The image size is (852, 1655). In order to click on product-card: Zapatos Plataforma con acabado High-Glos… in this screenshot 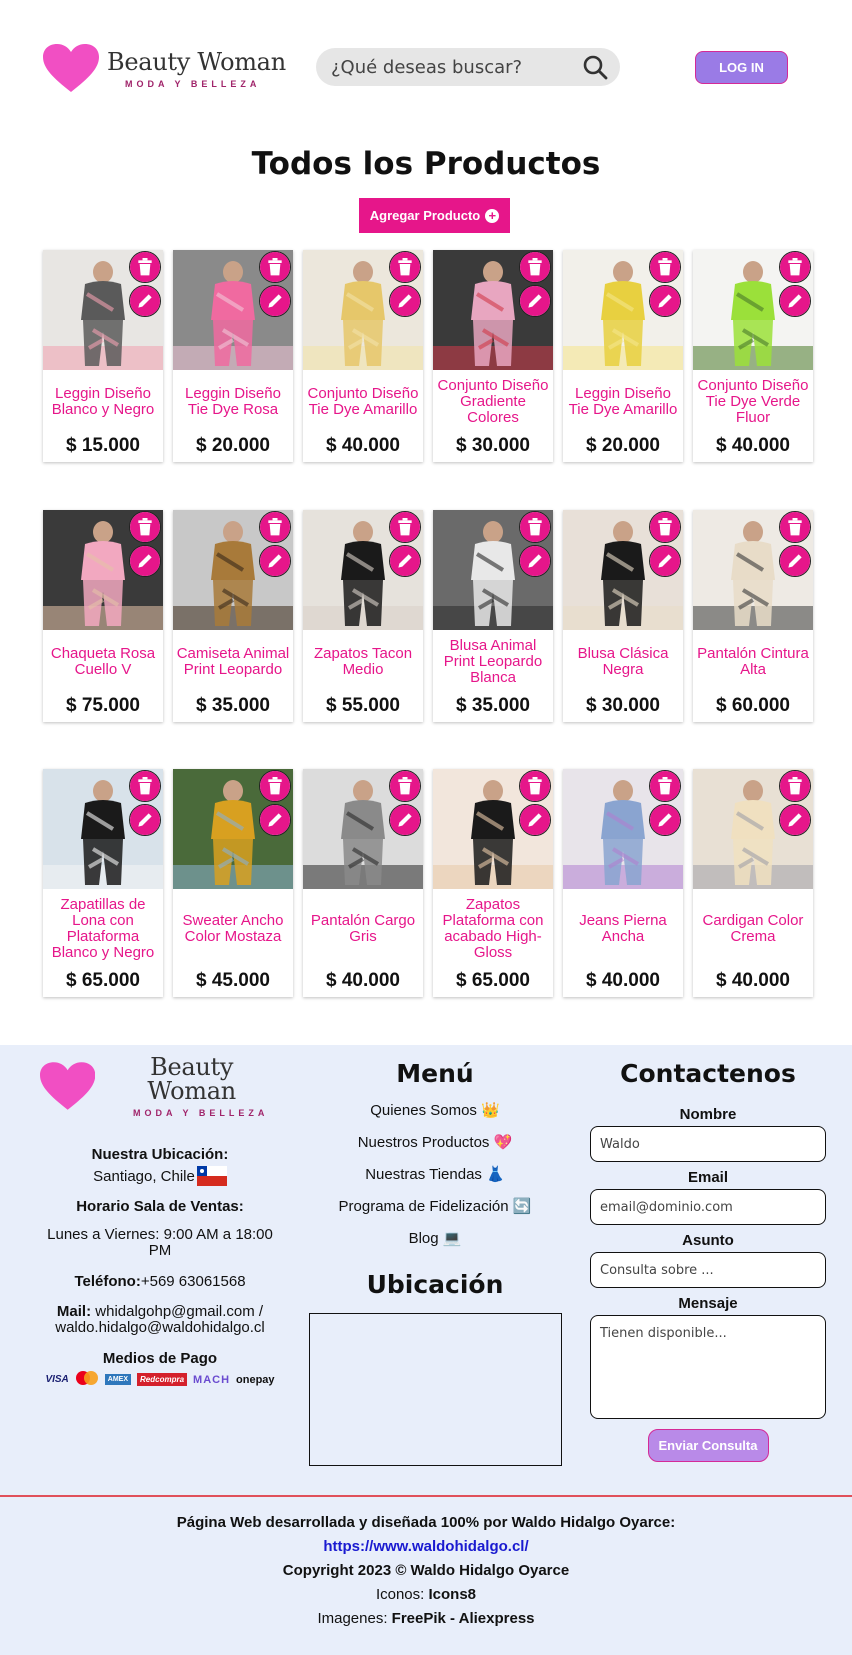, I will do `click(493, 883)`.